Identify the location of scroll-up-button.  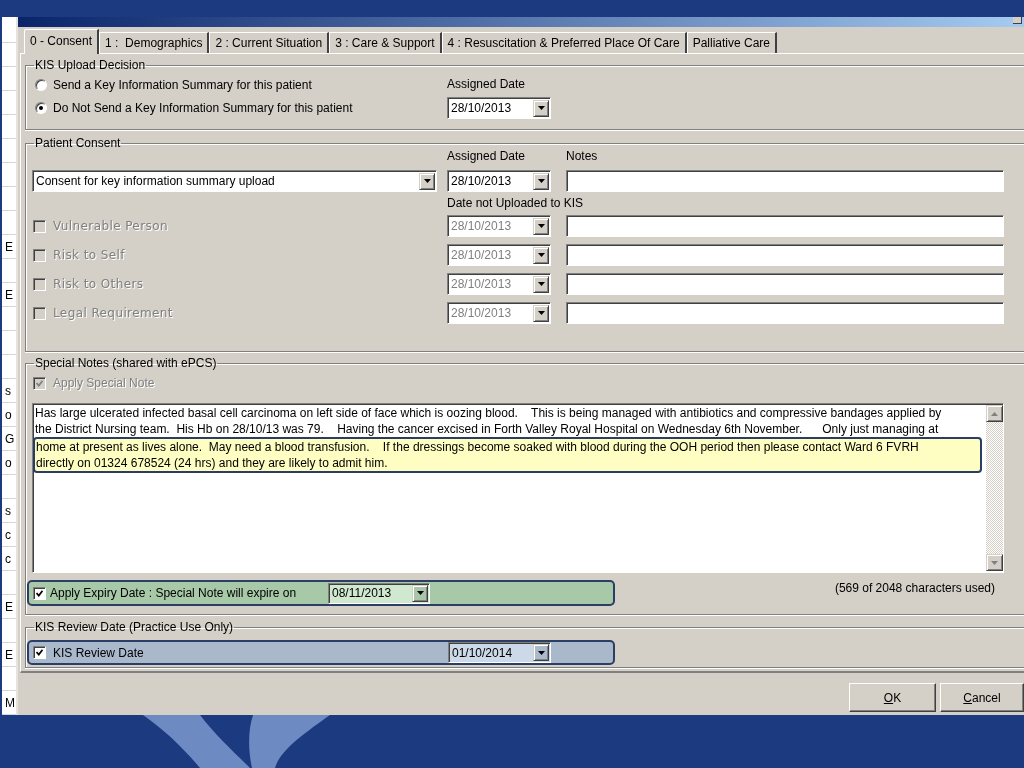
(994, 413).